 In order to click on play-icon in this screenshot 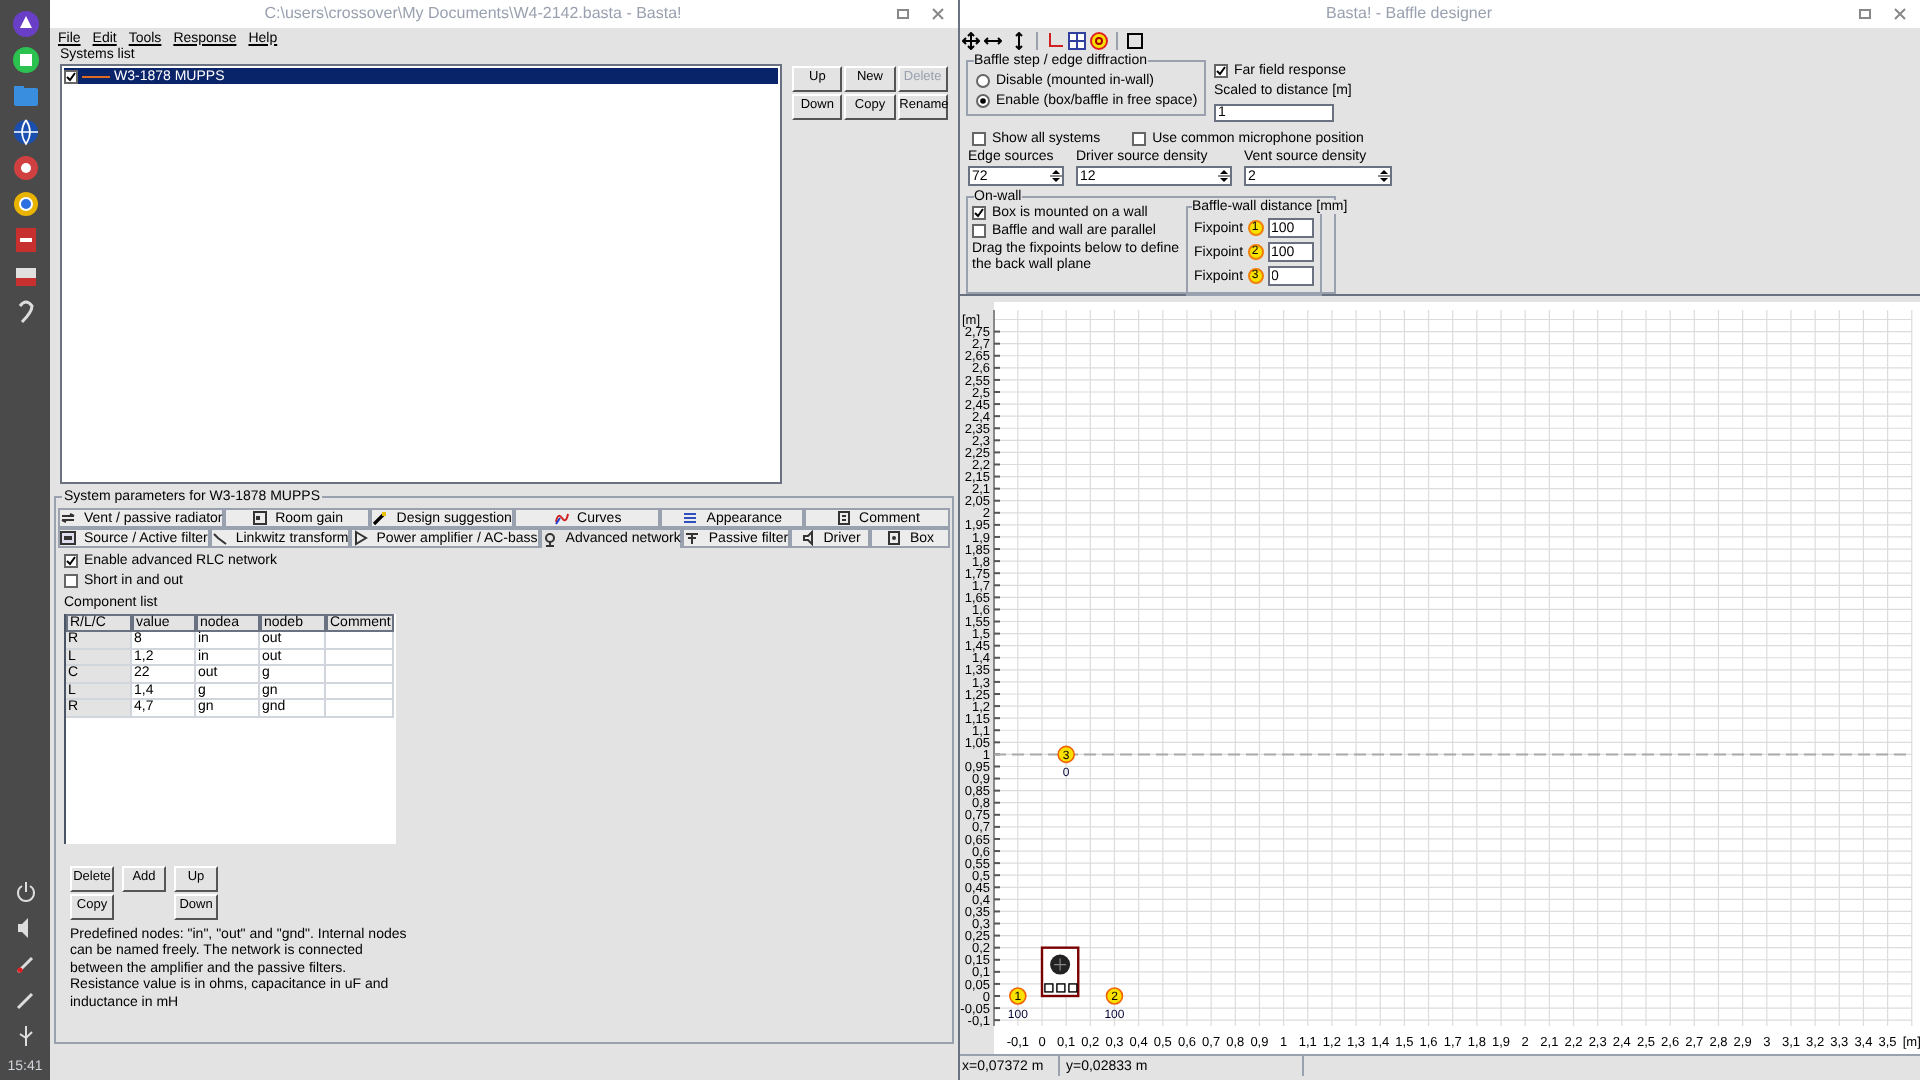, I will do `click(360, 538)`.